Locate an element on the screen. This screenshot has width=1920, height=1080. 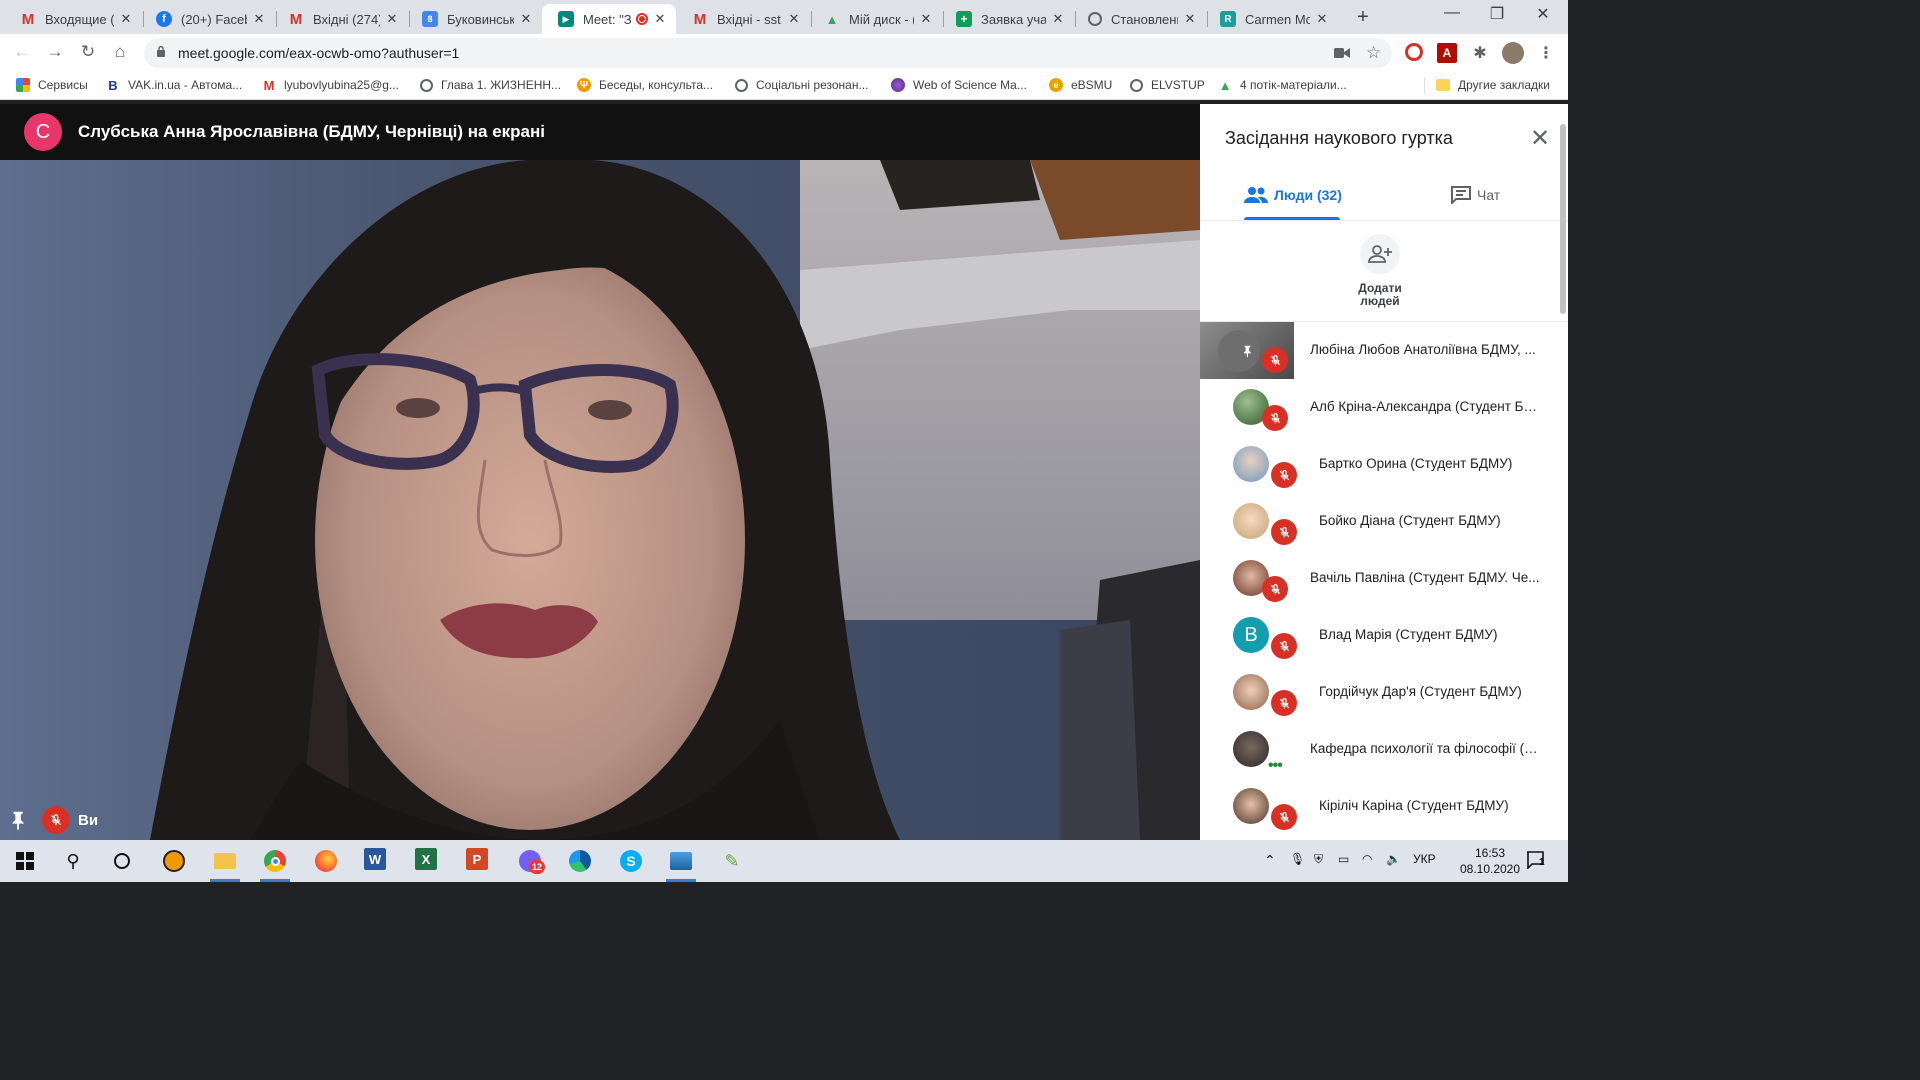
opera-extension-icon is located at coordinates (1414, 52).